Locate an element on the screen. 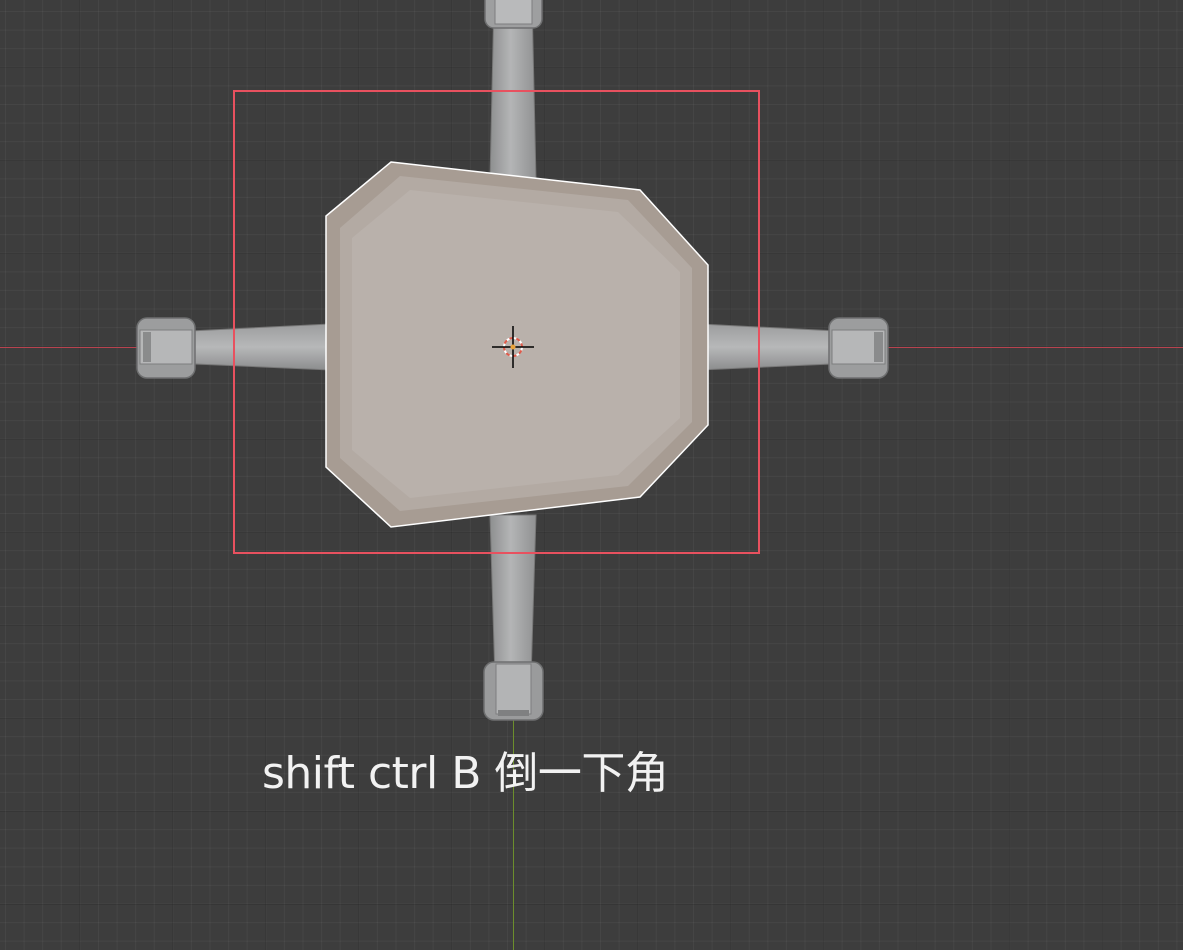 Image resolution: width=1183 pixels, height=950 pixels. seat-cushion is located at coordinates (517, 344).